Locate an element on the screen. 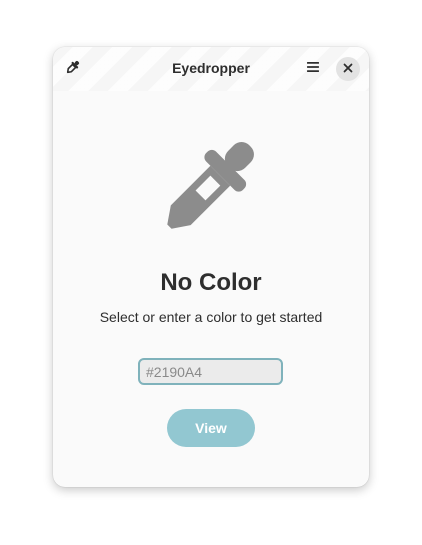  header-bar: Eyedropper is located at coordinates (211, 69).